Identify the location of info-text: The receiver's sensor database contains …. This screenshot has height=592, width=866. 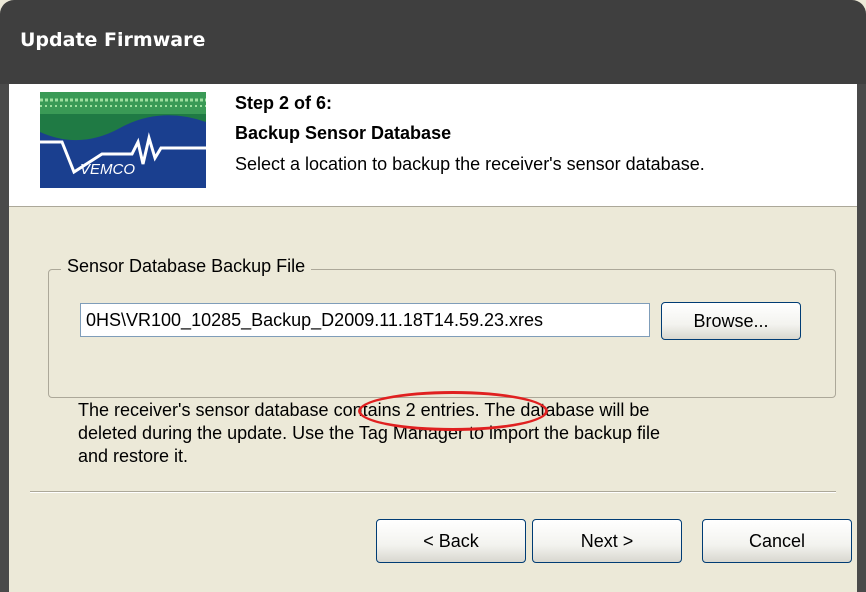
(438, 433).